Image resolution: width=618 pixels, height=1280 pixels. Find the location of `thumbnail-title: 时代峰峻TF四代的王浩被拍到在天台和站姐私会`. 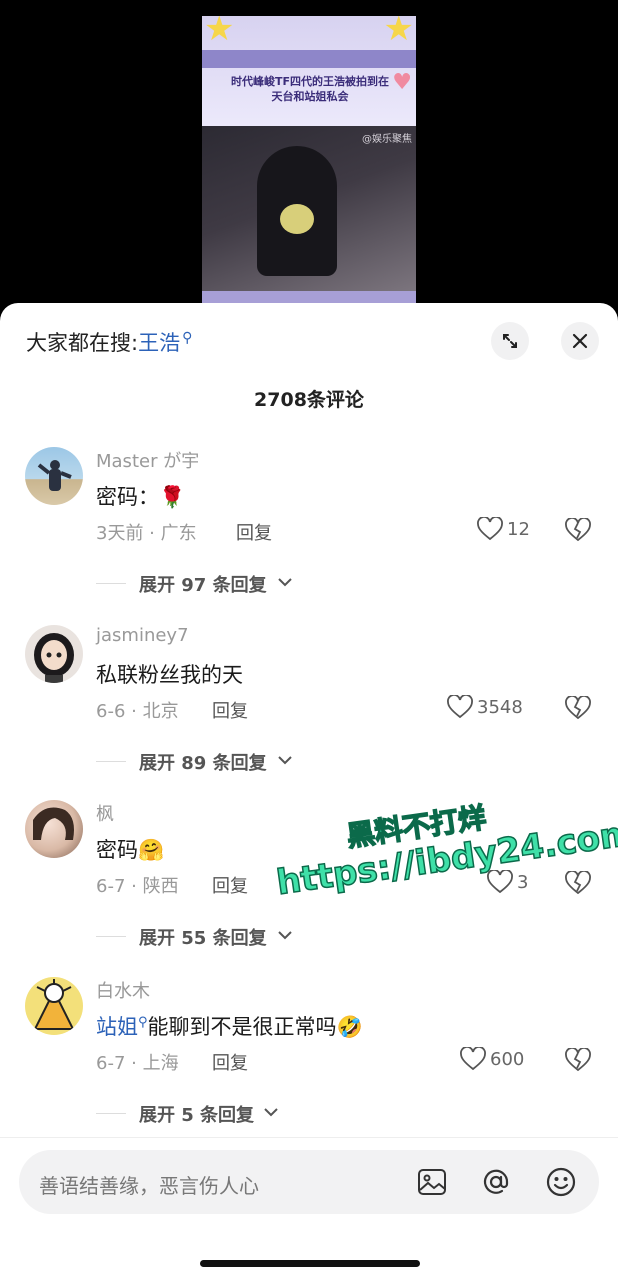

thumbnail-title: 时代峰峻TF四代的王浩被拍到在天台和站姐私会 is located at coordinates (310, 89).